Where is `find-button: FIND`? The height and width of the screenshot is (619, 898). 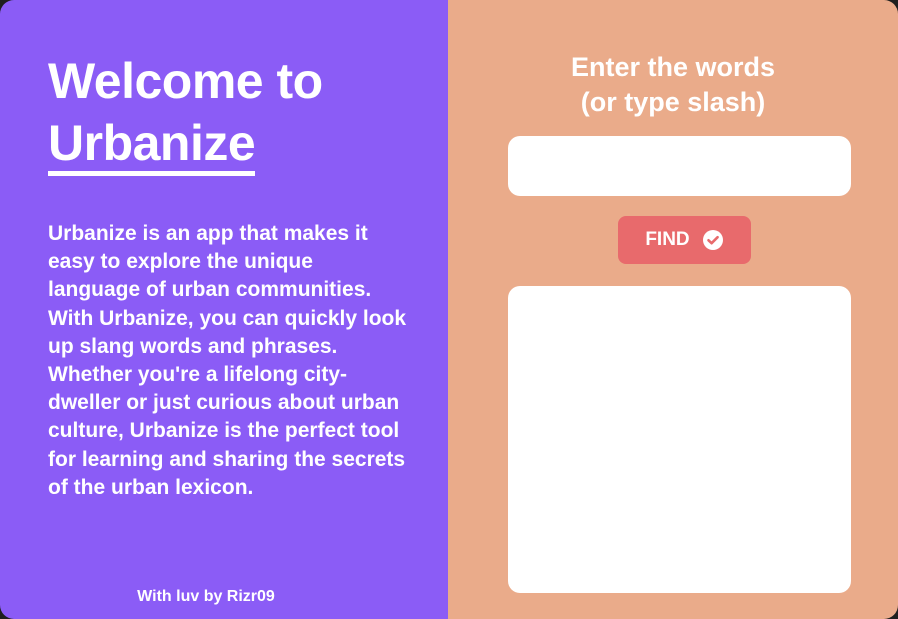
find-button: FIND is located at coordinates (684, 240).